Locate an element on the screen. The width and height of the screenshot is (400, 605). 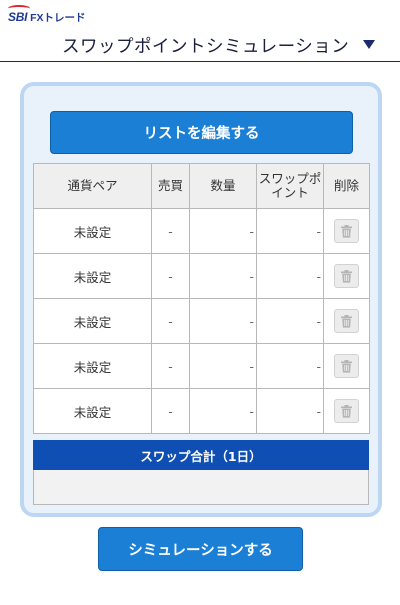
column-header-swap-point: スワップポイント is located at coordinates (290, 186).